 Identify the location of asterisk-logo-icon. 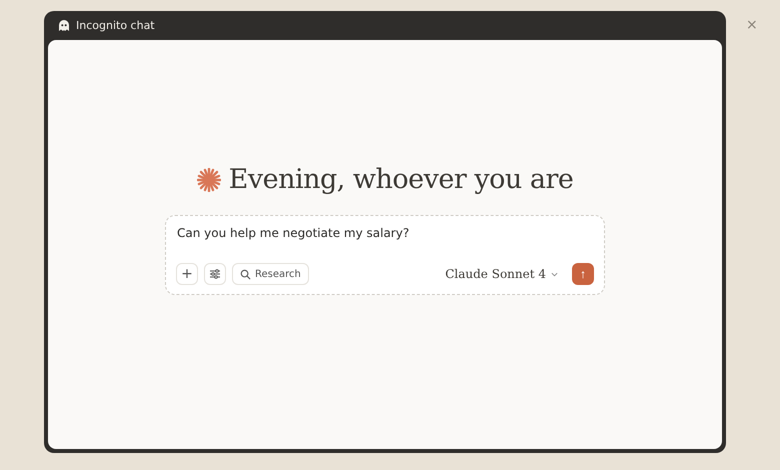
(208, 180).